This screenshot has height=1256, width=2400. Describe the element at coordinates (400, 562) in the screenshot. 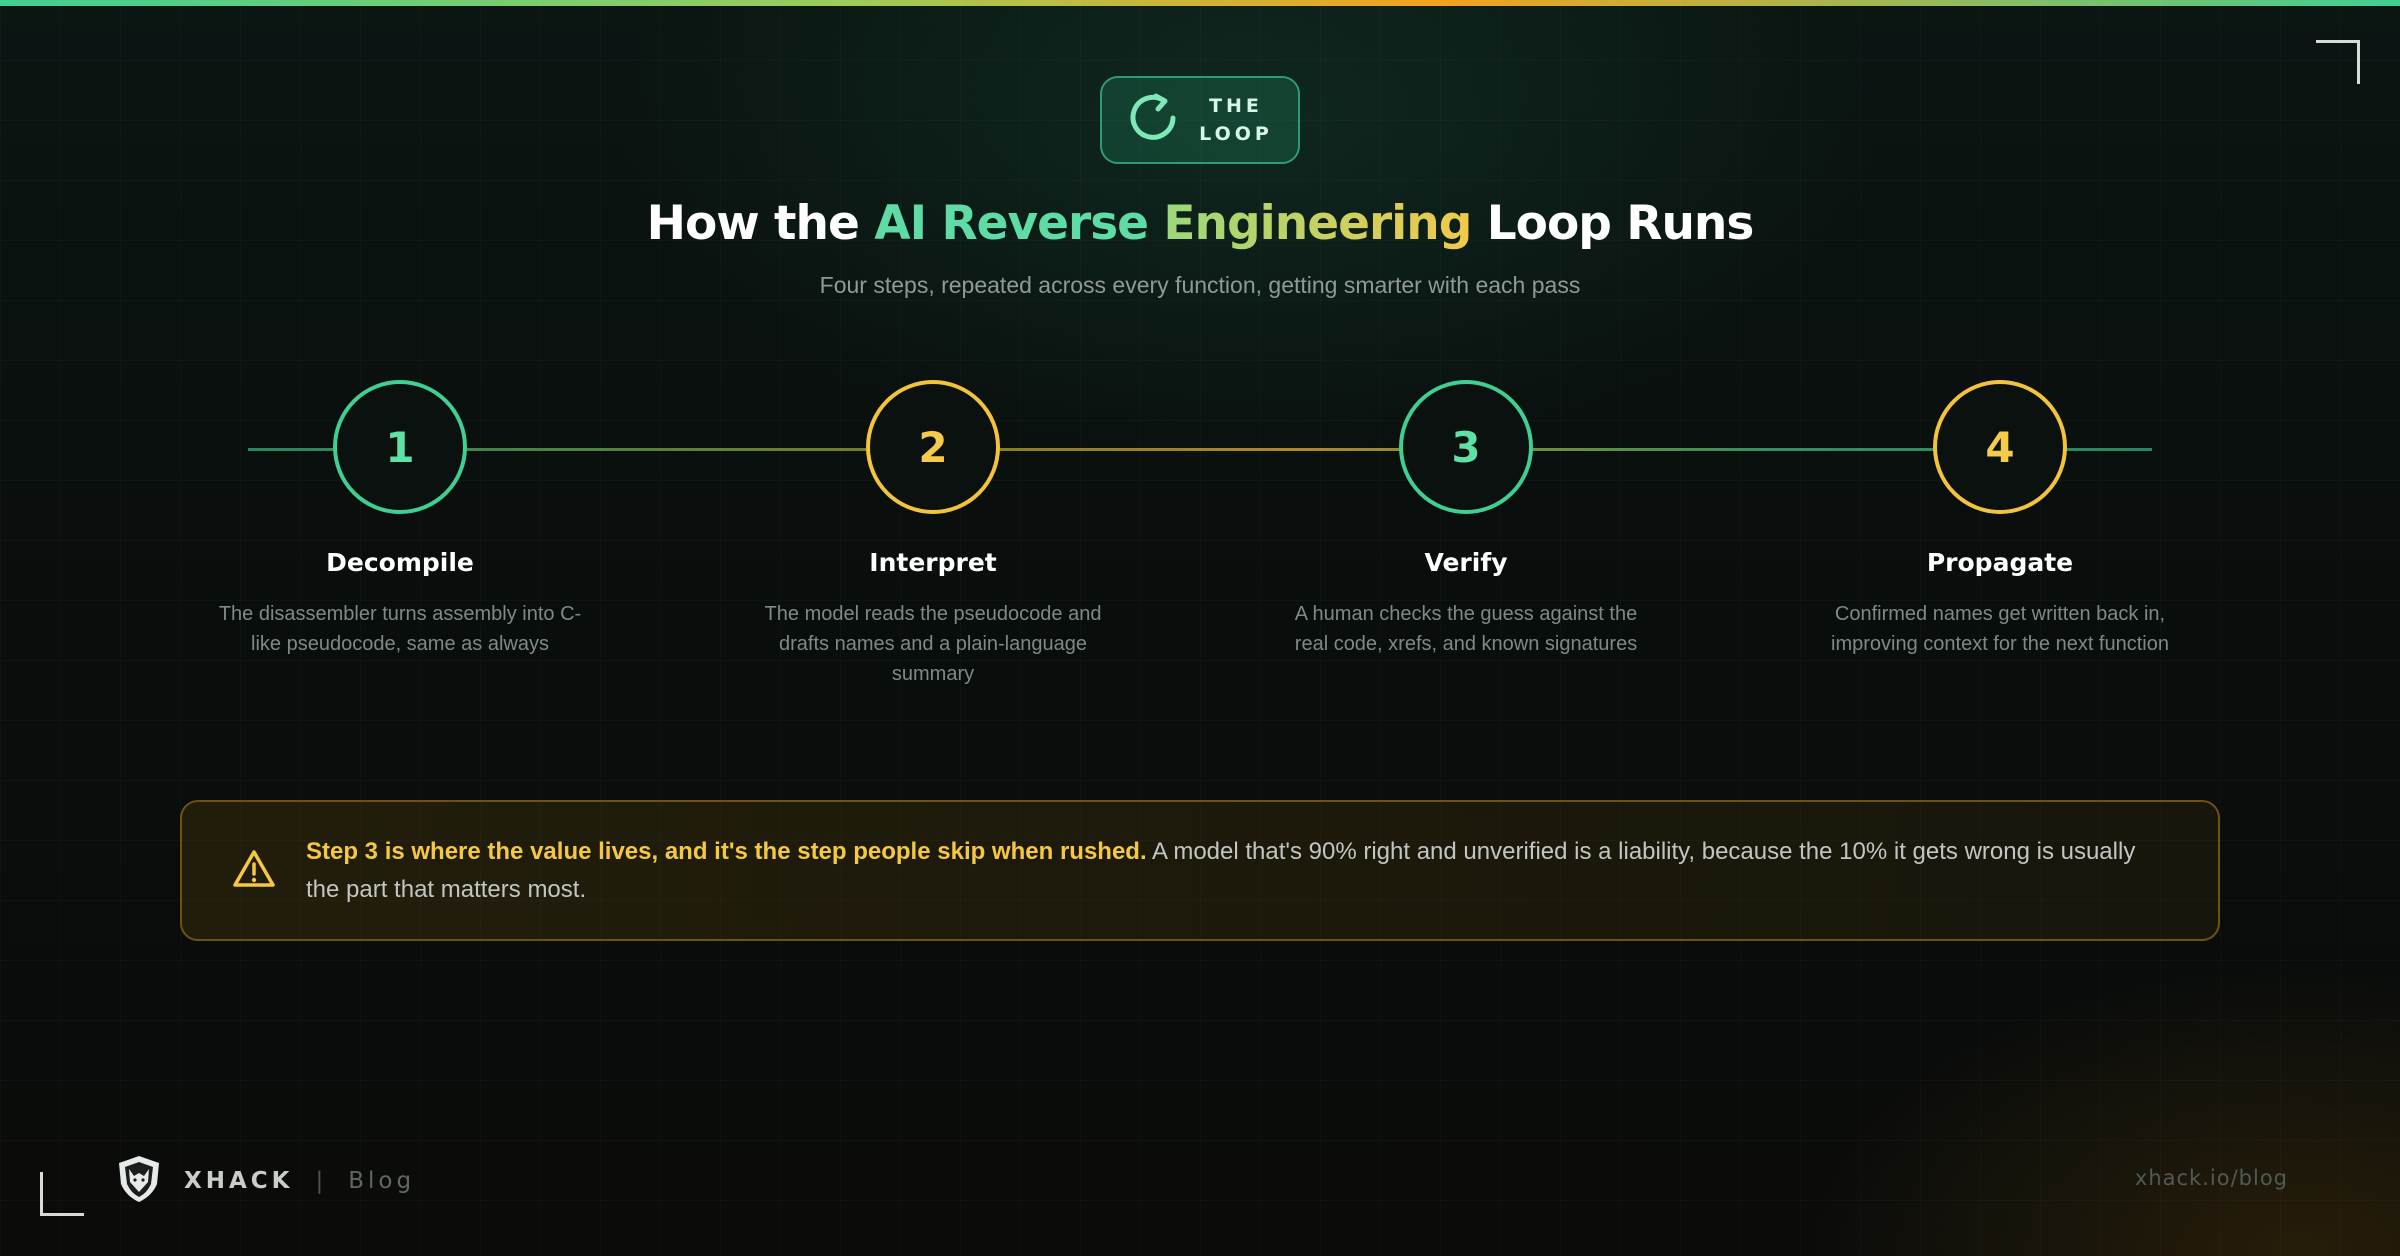

I see `step-title: Decompile` at that location.